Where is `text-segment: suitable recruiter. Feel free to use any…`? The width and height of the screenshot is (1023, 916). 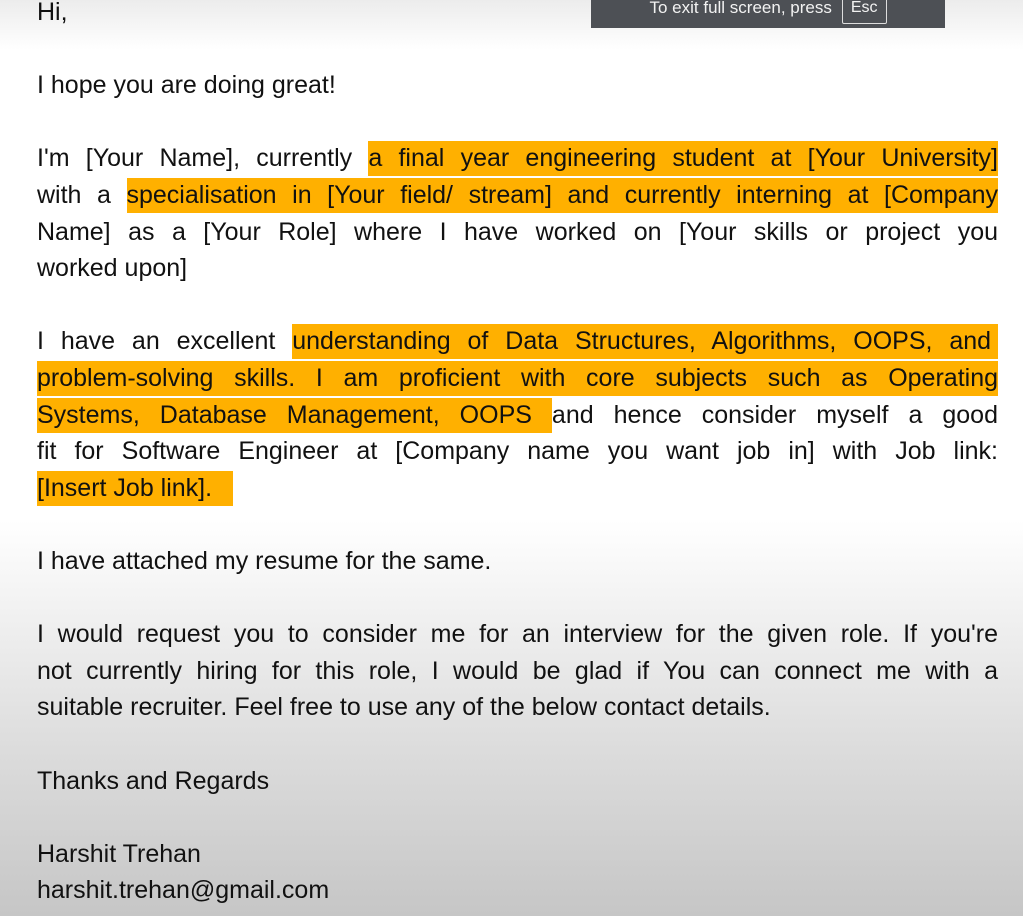 text-segment: suitable recruiter. Feel free to use any… is located at coordinates (404, 707).